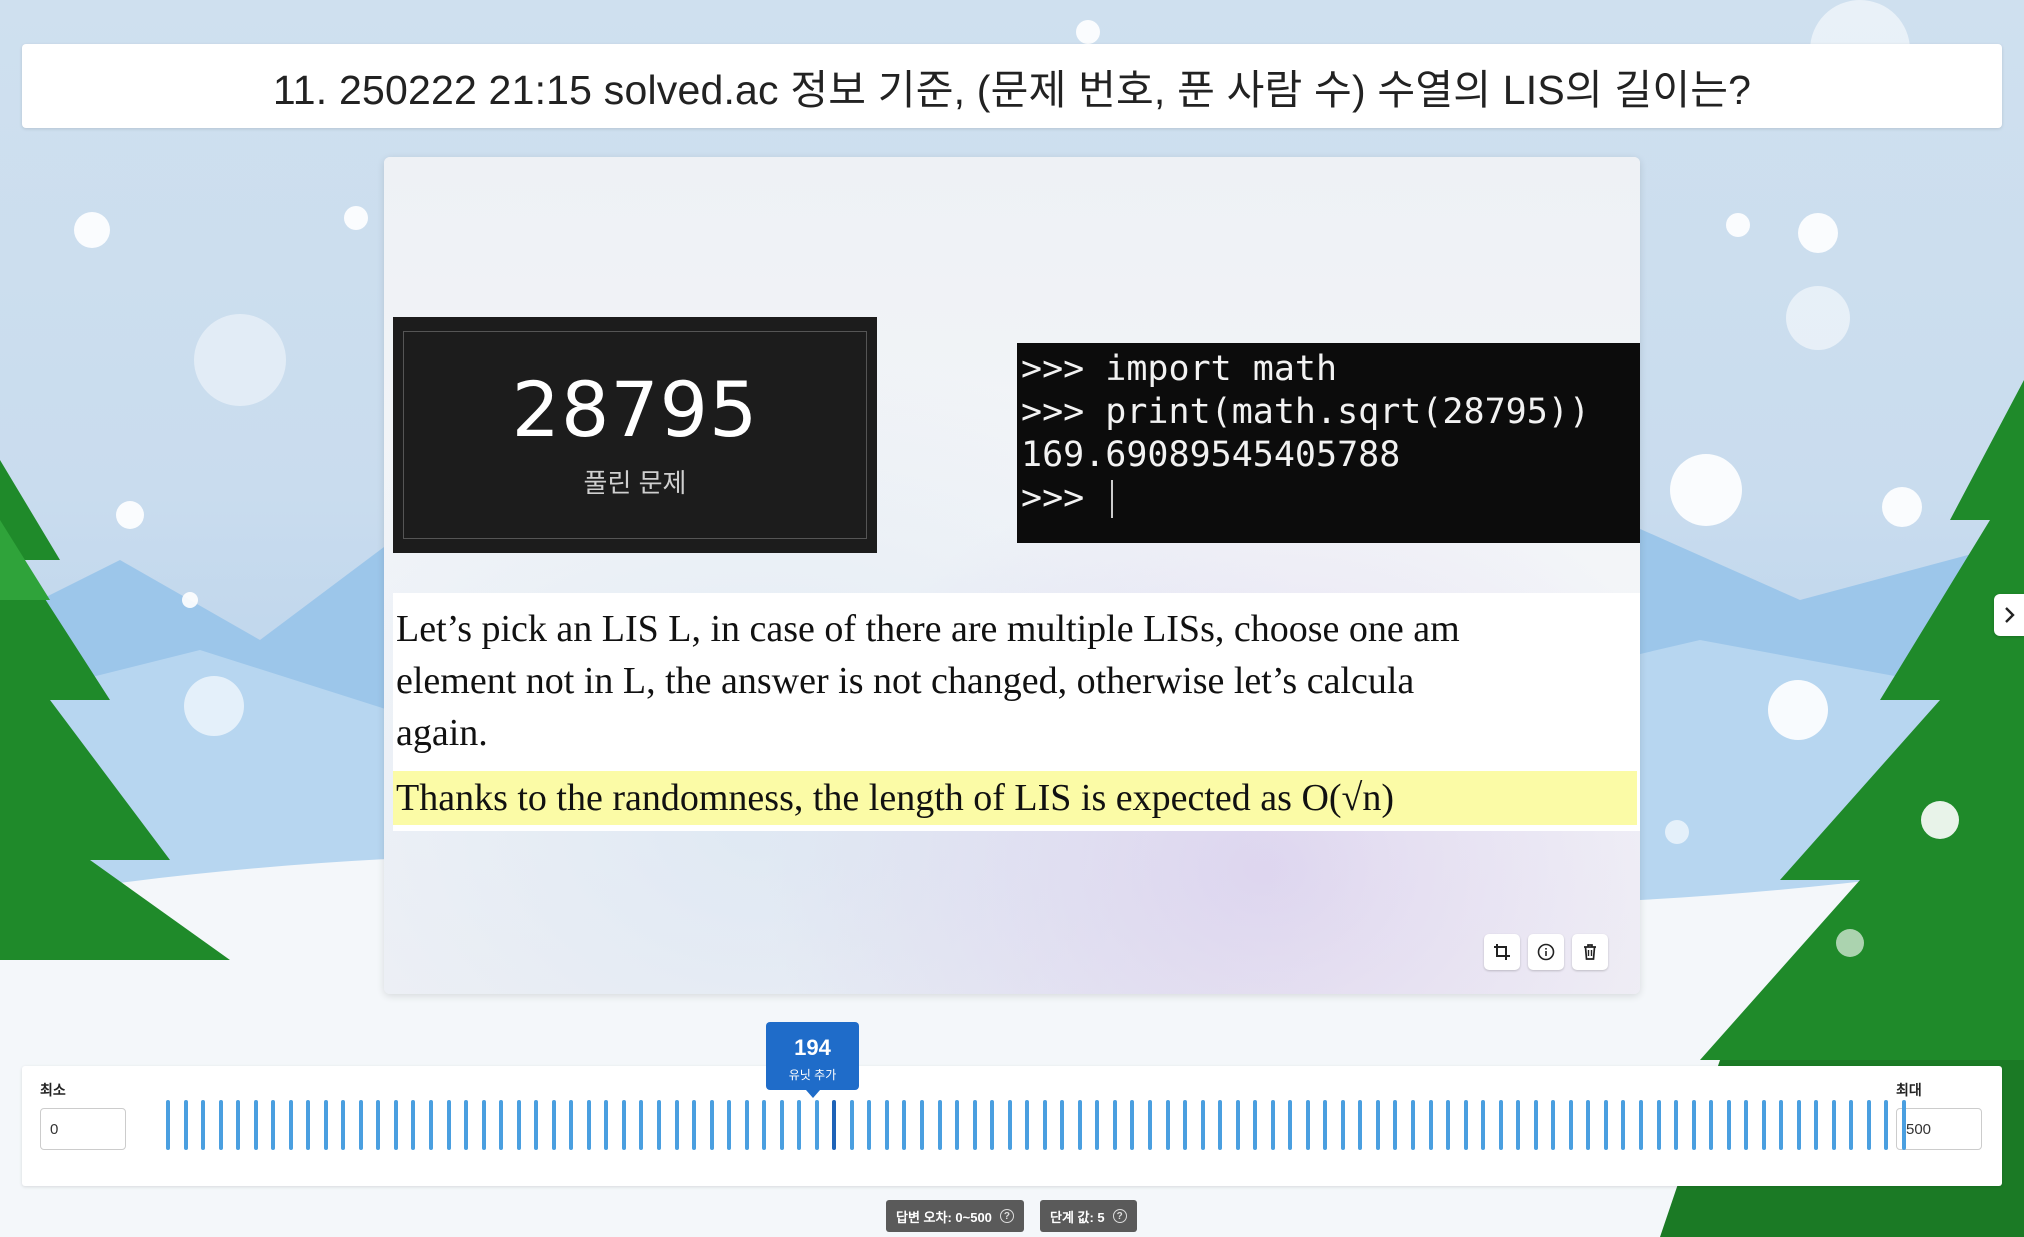 The height and width of the screenshot is (1237, 2024). What do you see at coordinates (2009, 615) in the screenshot?
I see `next-panel-button` at bounding box center [2009, 615].